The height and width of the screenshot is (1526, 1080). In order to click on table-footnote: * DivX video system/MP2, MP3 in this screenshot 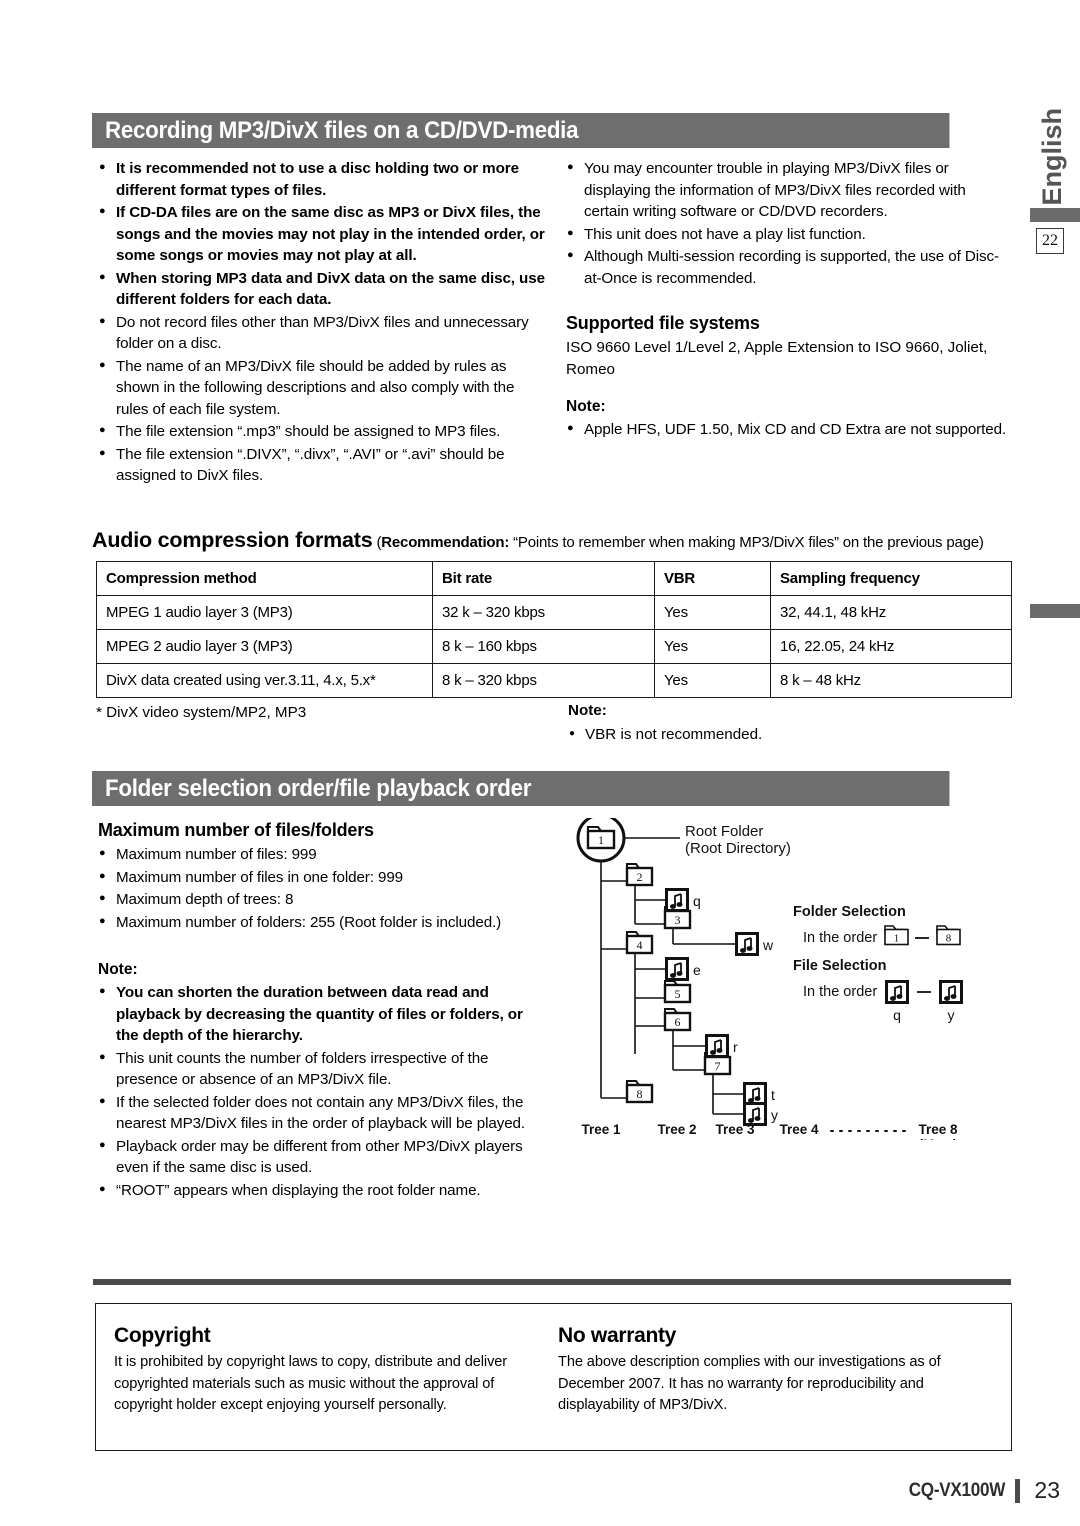, I will do `click(201, 712)`.